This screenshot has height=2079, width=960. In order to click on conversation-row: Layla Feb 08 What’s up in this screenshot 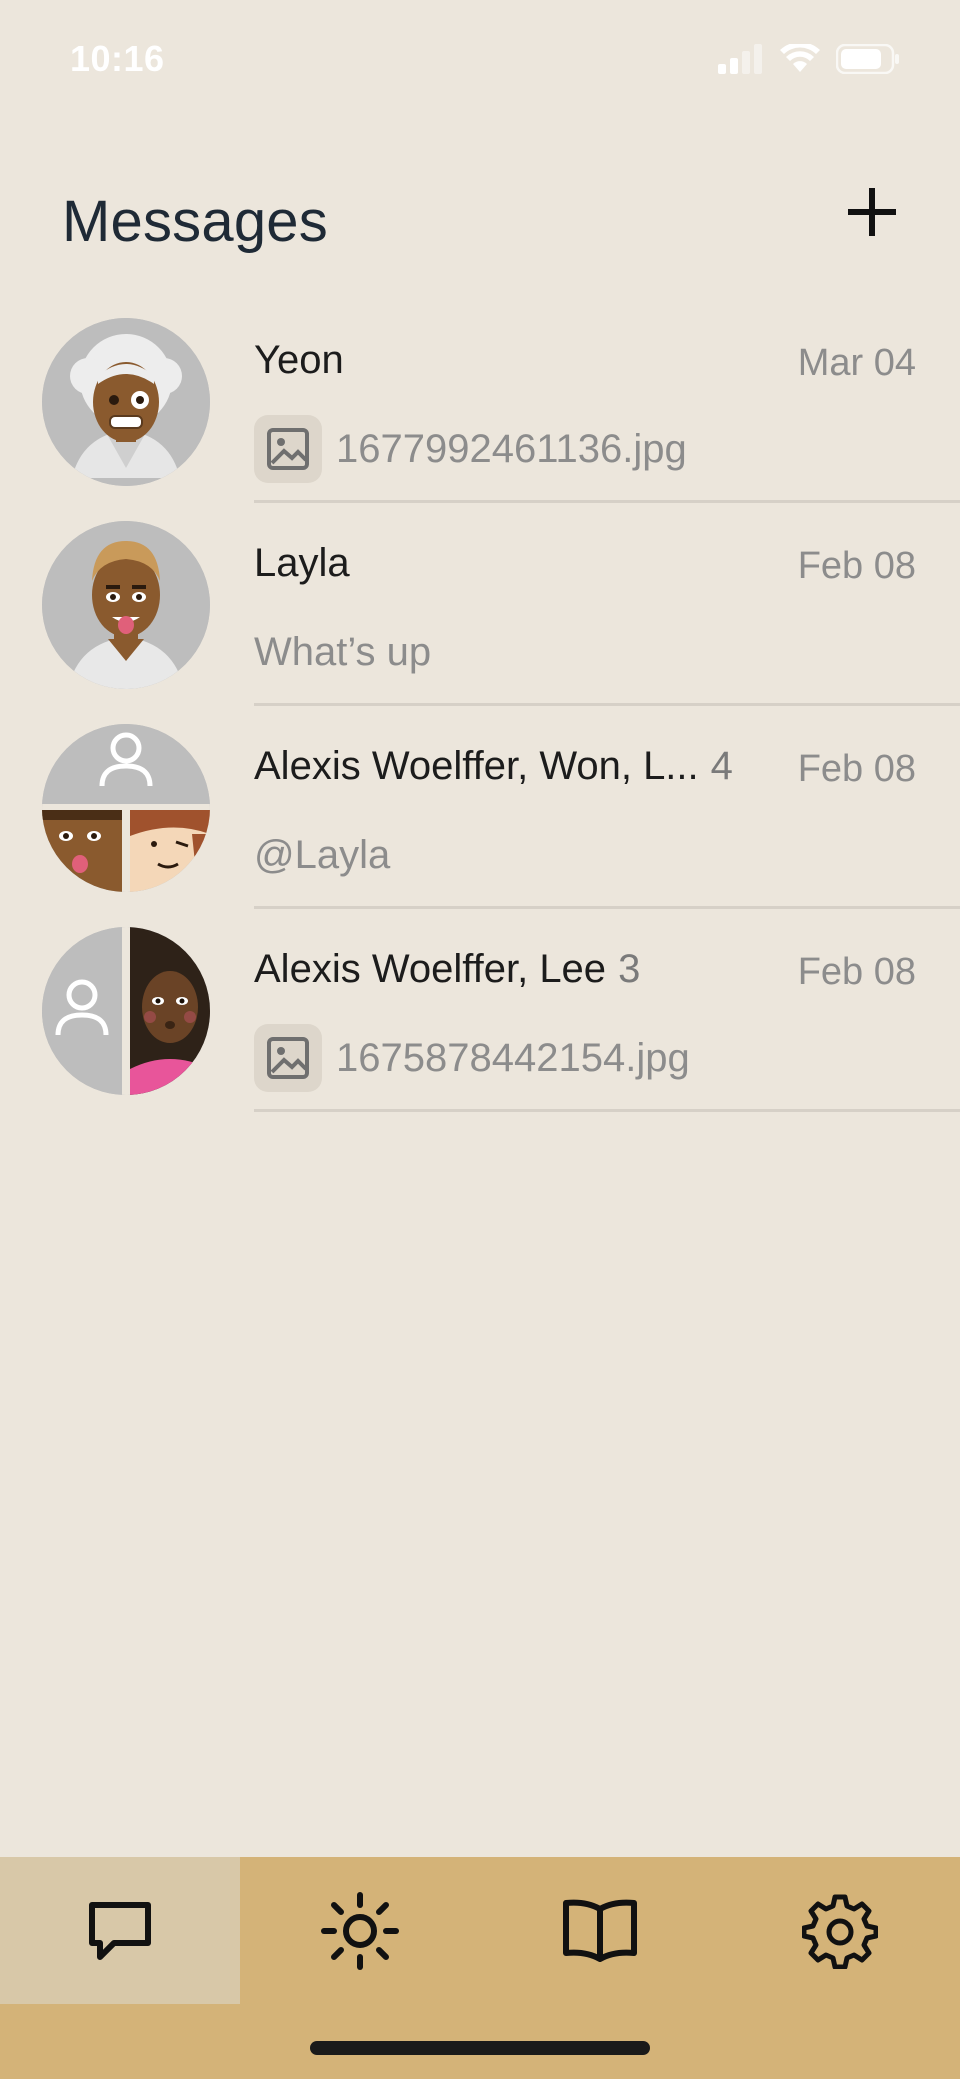, I will do `click(480, 604)`.